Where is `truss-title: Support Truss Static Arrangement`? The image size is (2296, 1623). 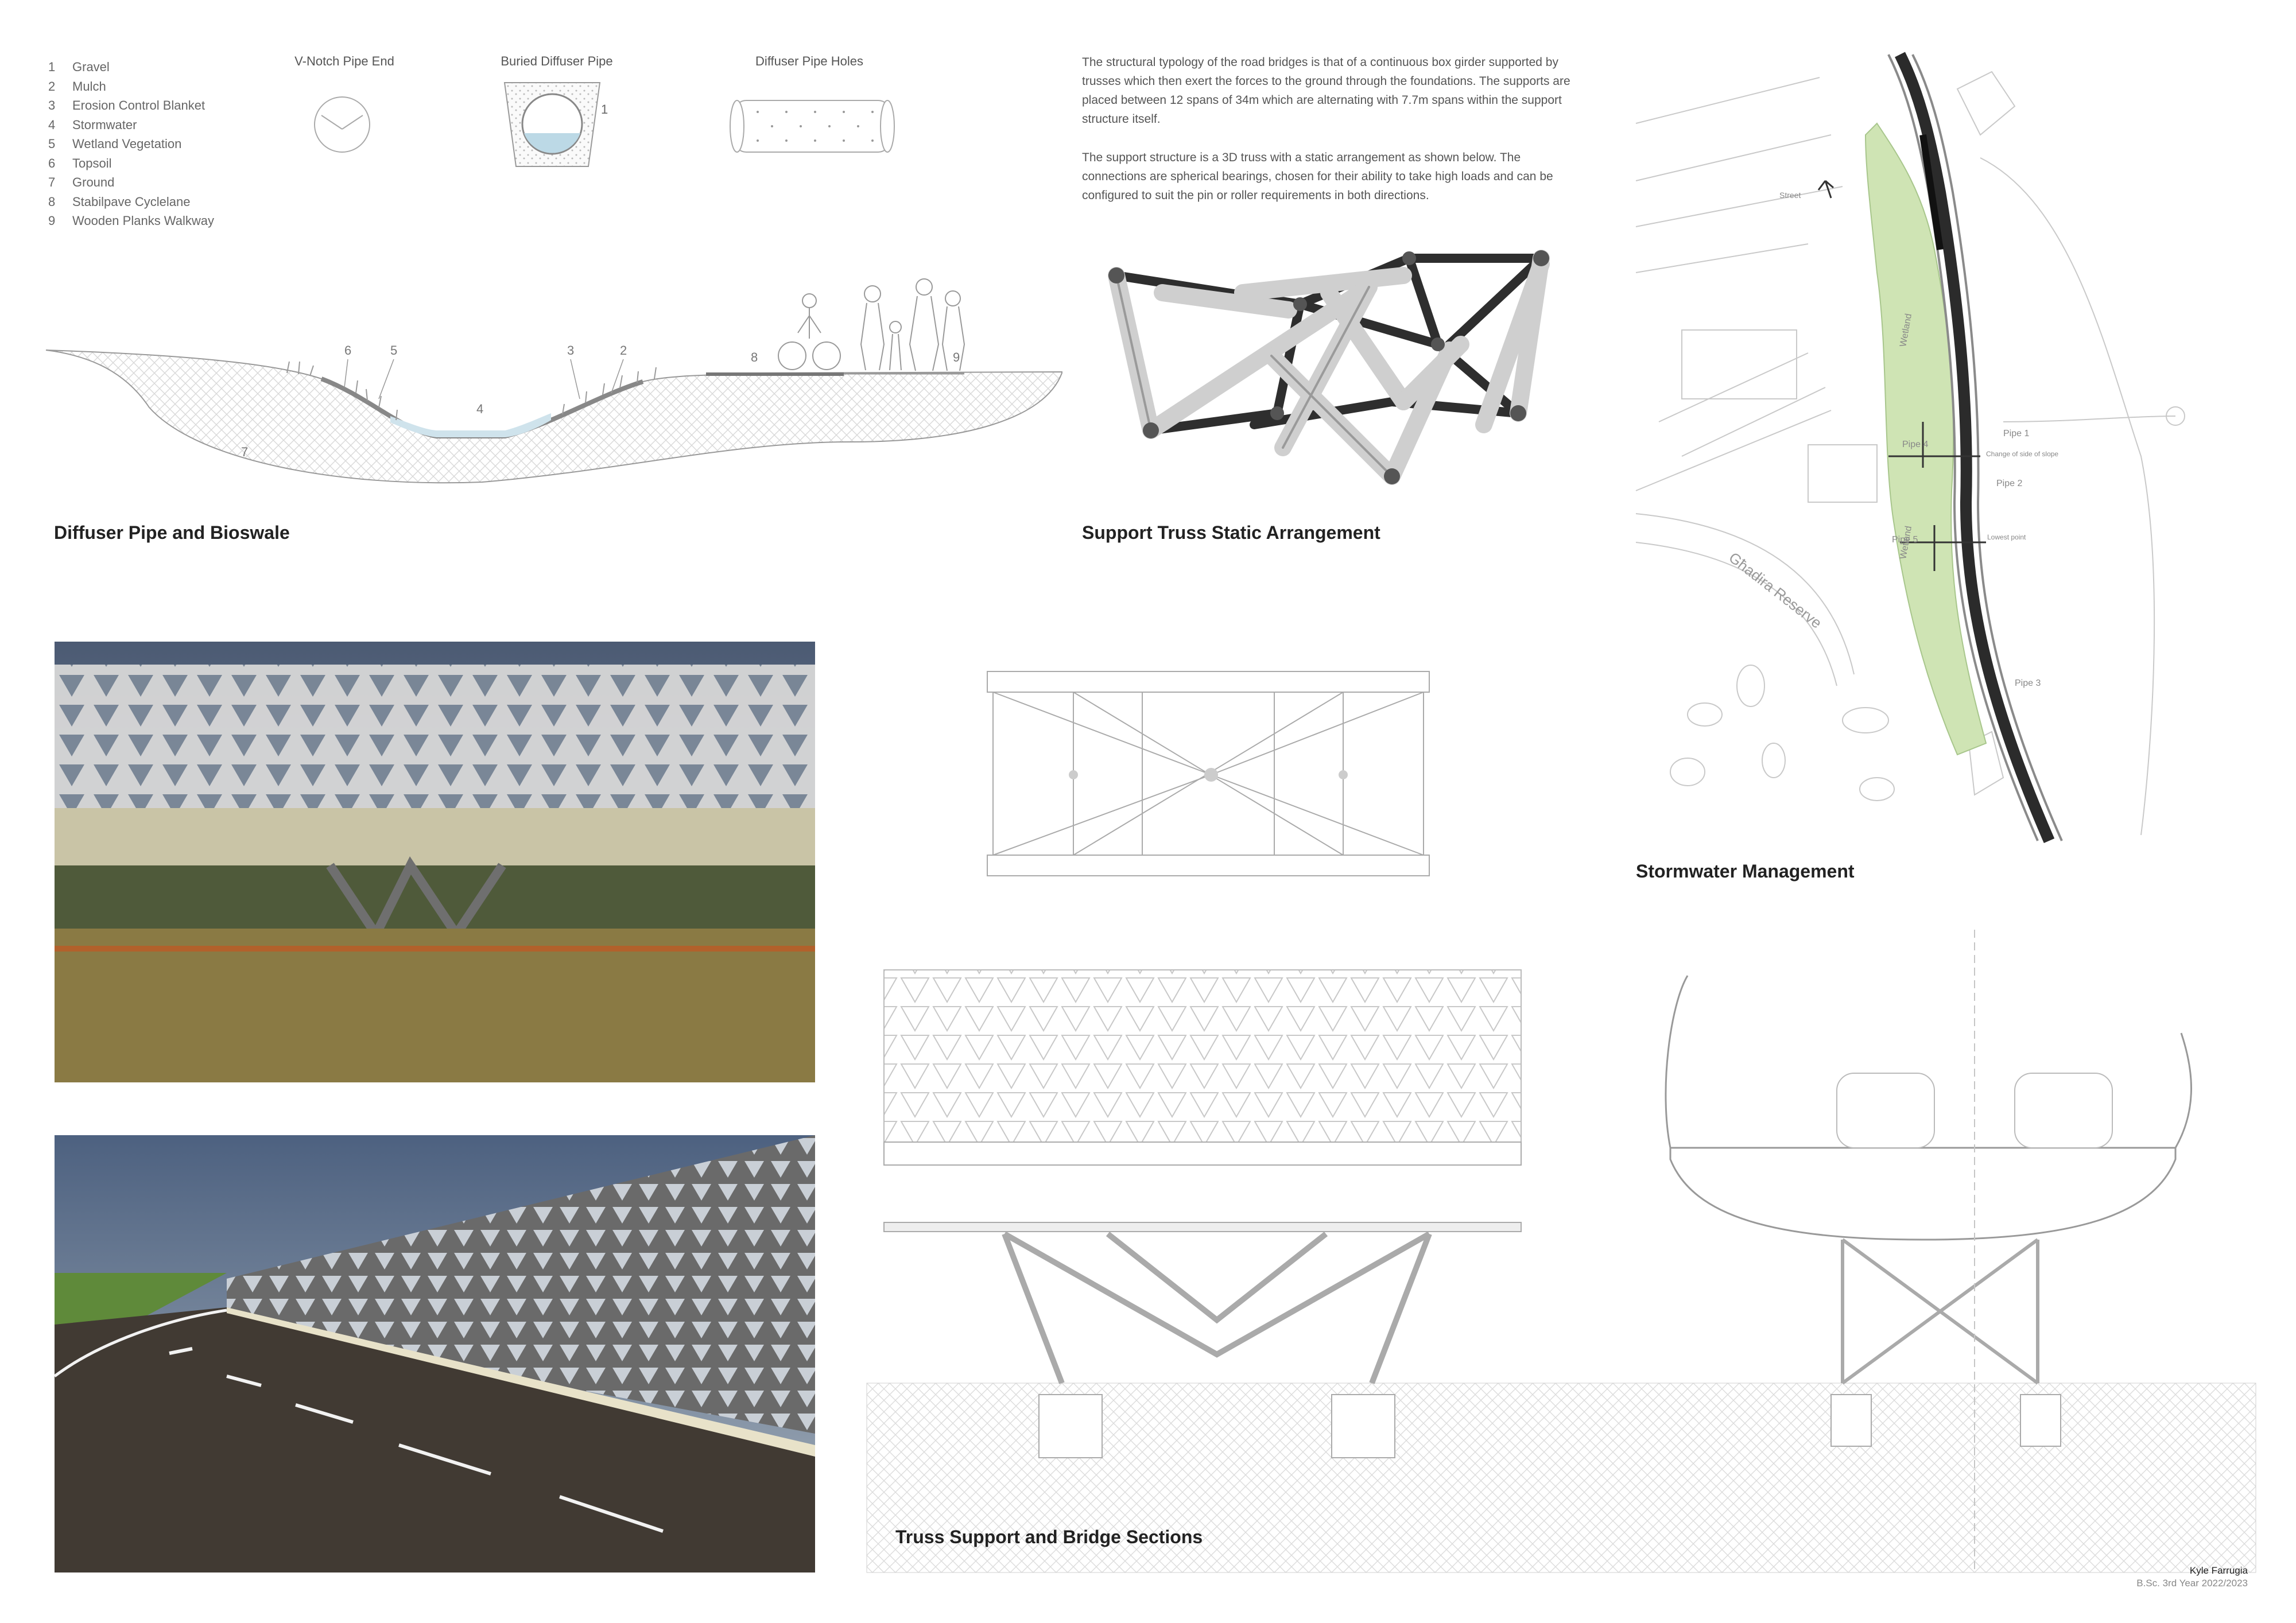
truss-title: Support Truss Static Arrangement is located at coordinates (1231, 532).